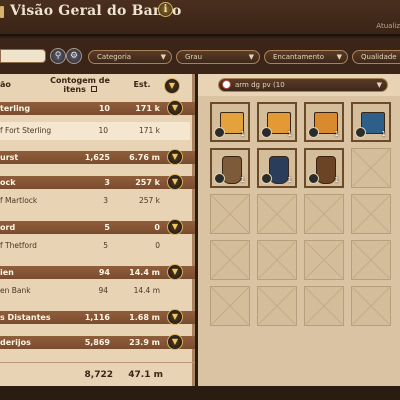 This screenshot has height=400, width=400. I want to click on bag-selector-label: arm dg pv (10, so click(260, 85).